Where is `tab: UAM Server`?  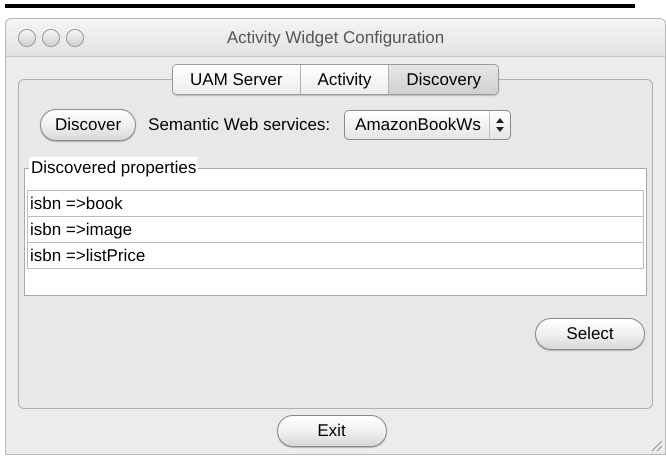 tab: UAM Server is located at coordinates (236, 79).